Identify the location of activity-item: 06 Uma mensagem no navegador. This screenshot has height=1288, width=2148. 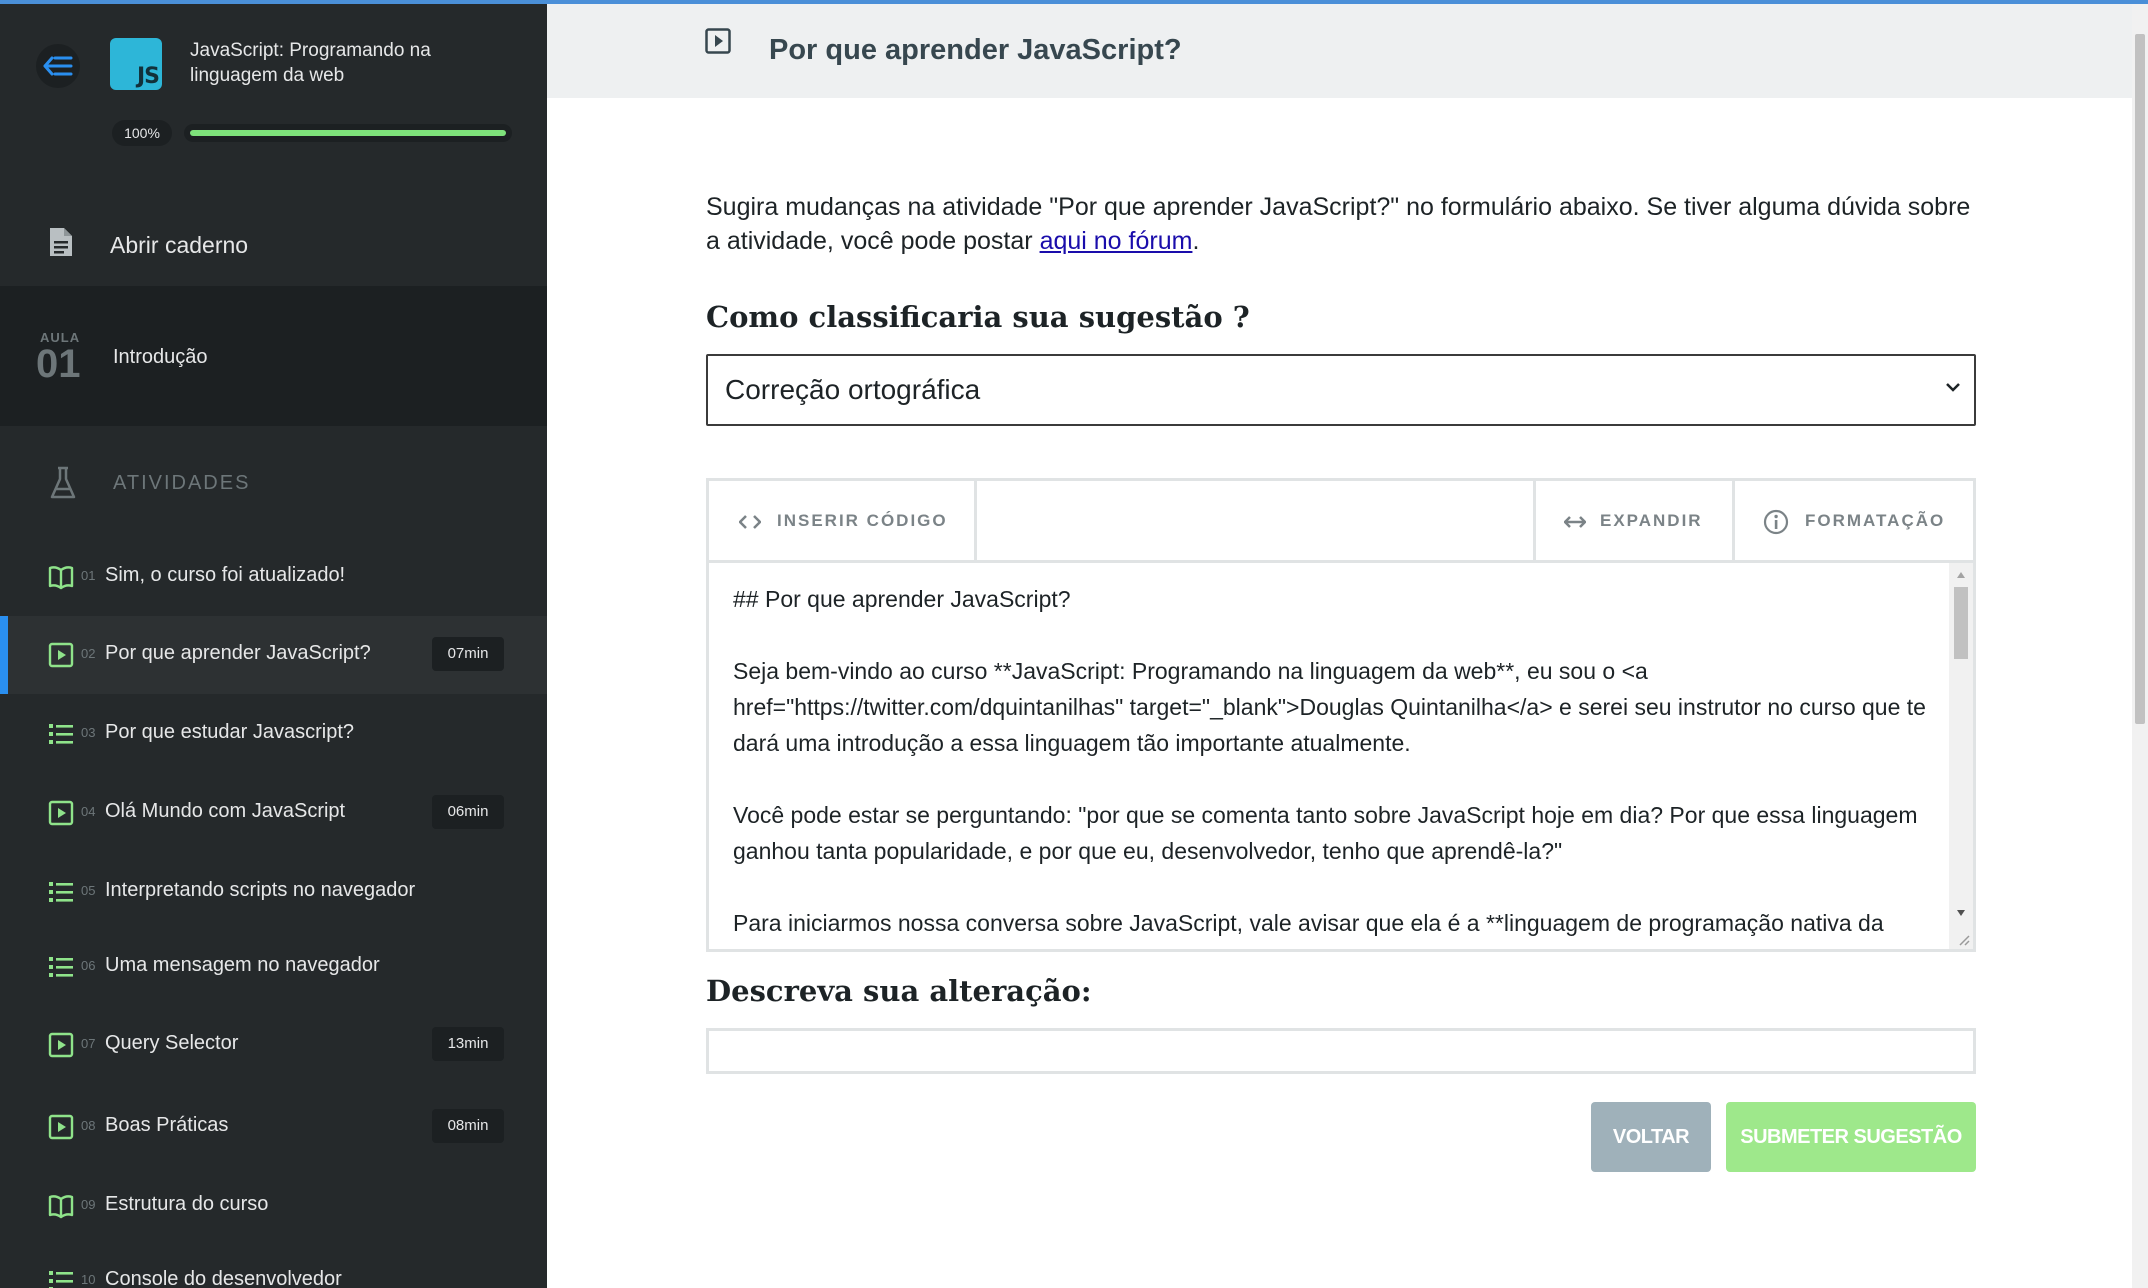
(273, 967).